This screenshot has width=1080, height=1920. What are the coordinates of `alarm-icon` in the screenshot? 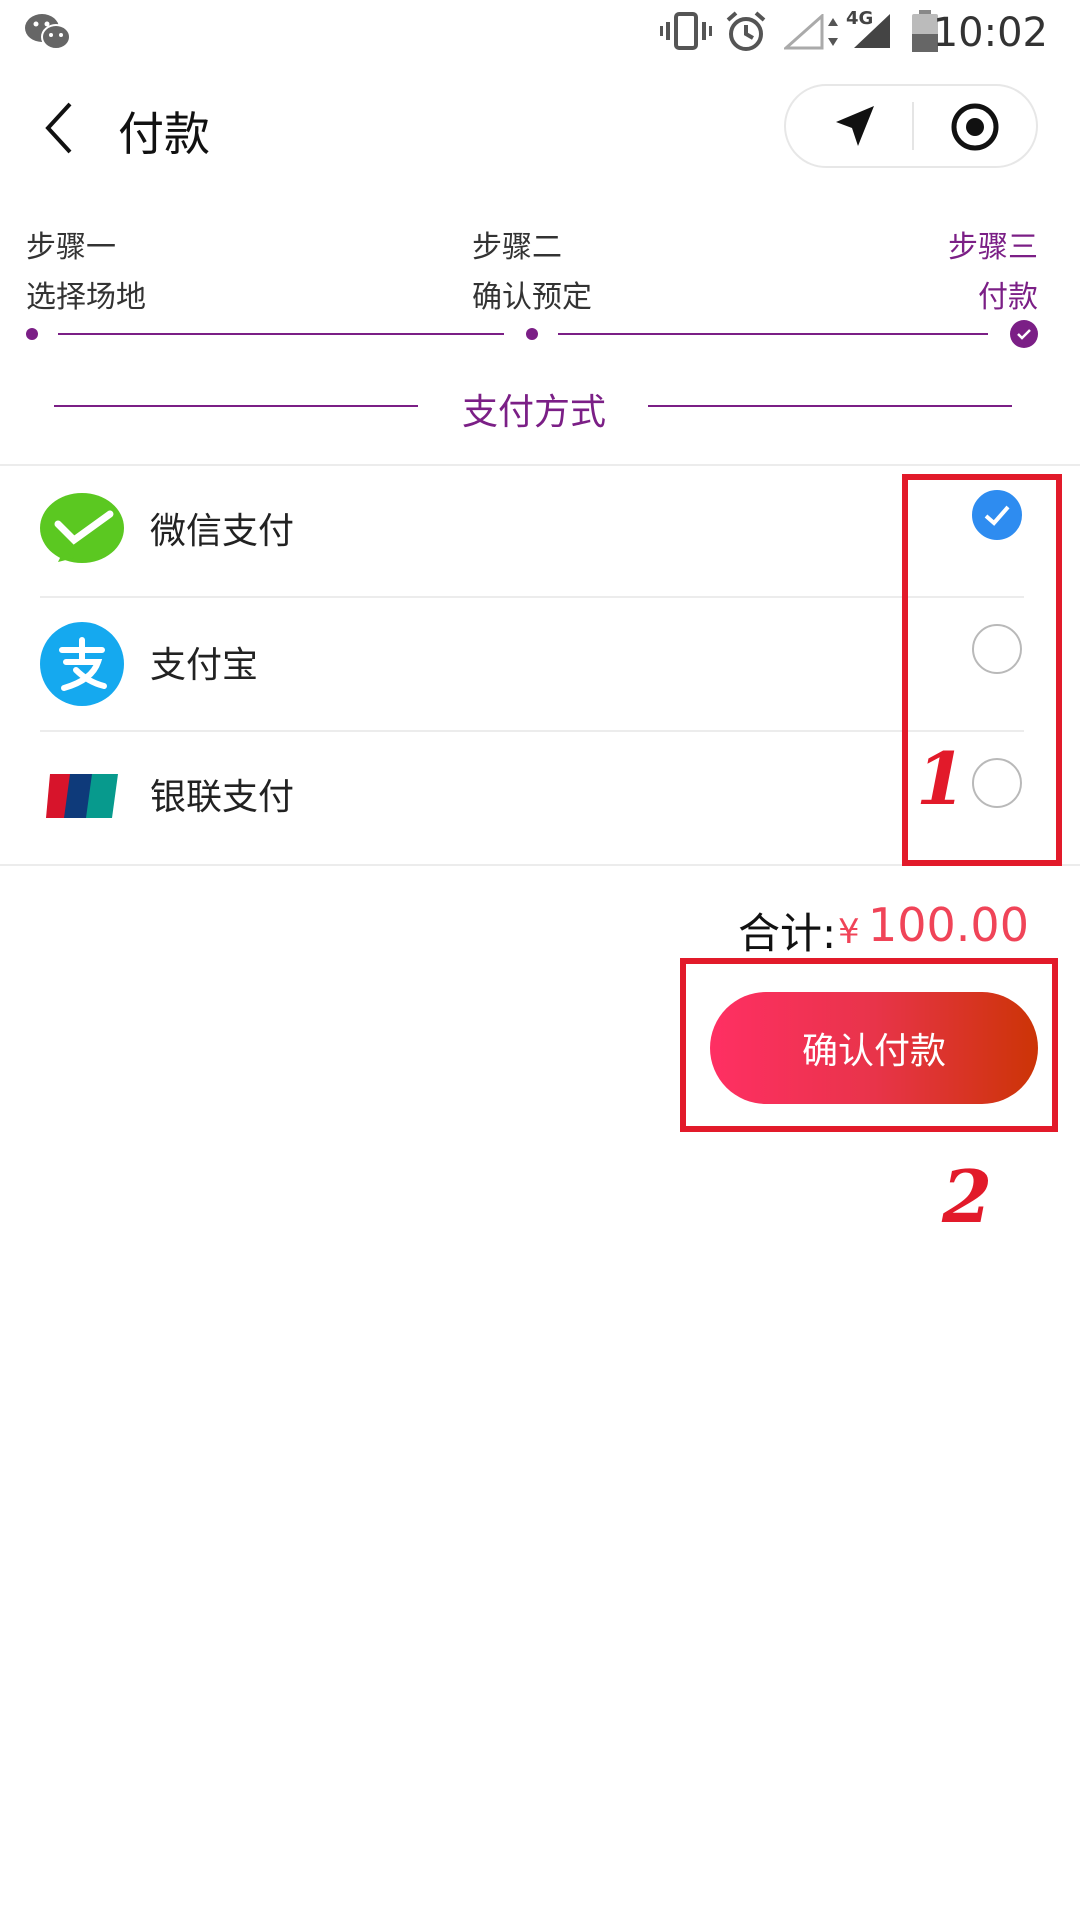 It's located at (746, 31).